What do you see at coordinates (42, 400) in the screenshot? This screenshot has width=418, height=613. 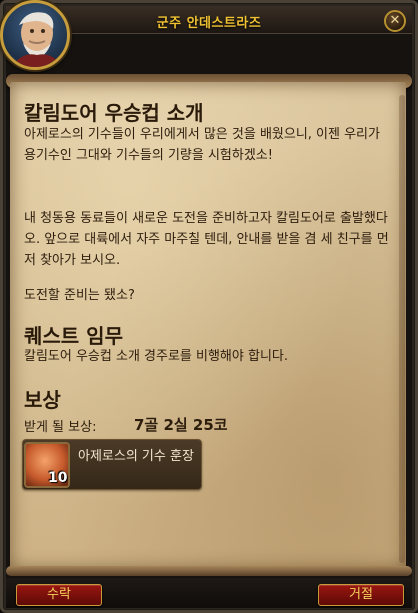 I see `rewards-header: 보상` at bounding box center [42, 400].